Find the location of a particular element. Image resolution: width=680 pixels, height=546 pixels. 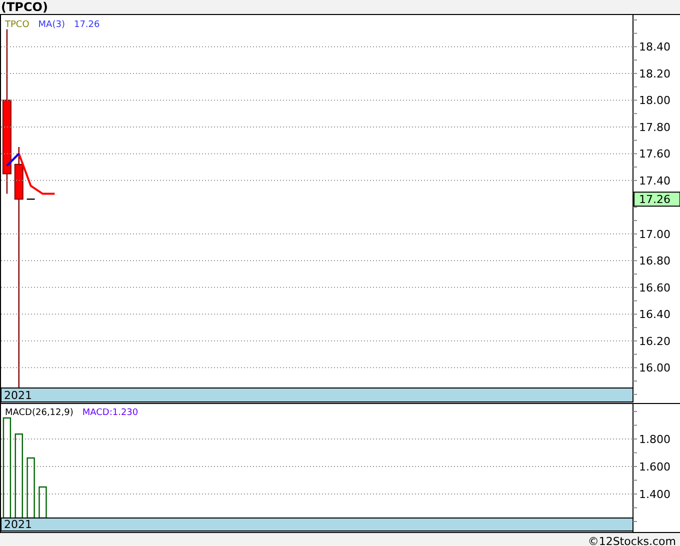

legend-label: 17.26 is located at coordinates (87, 25).